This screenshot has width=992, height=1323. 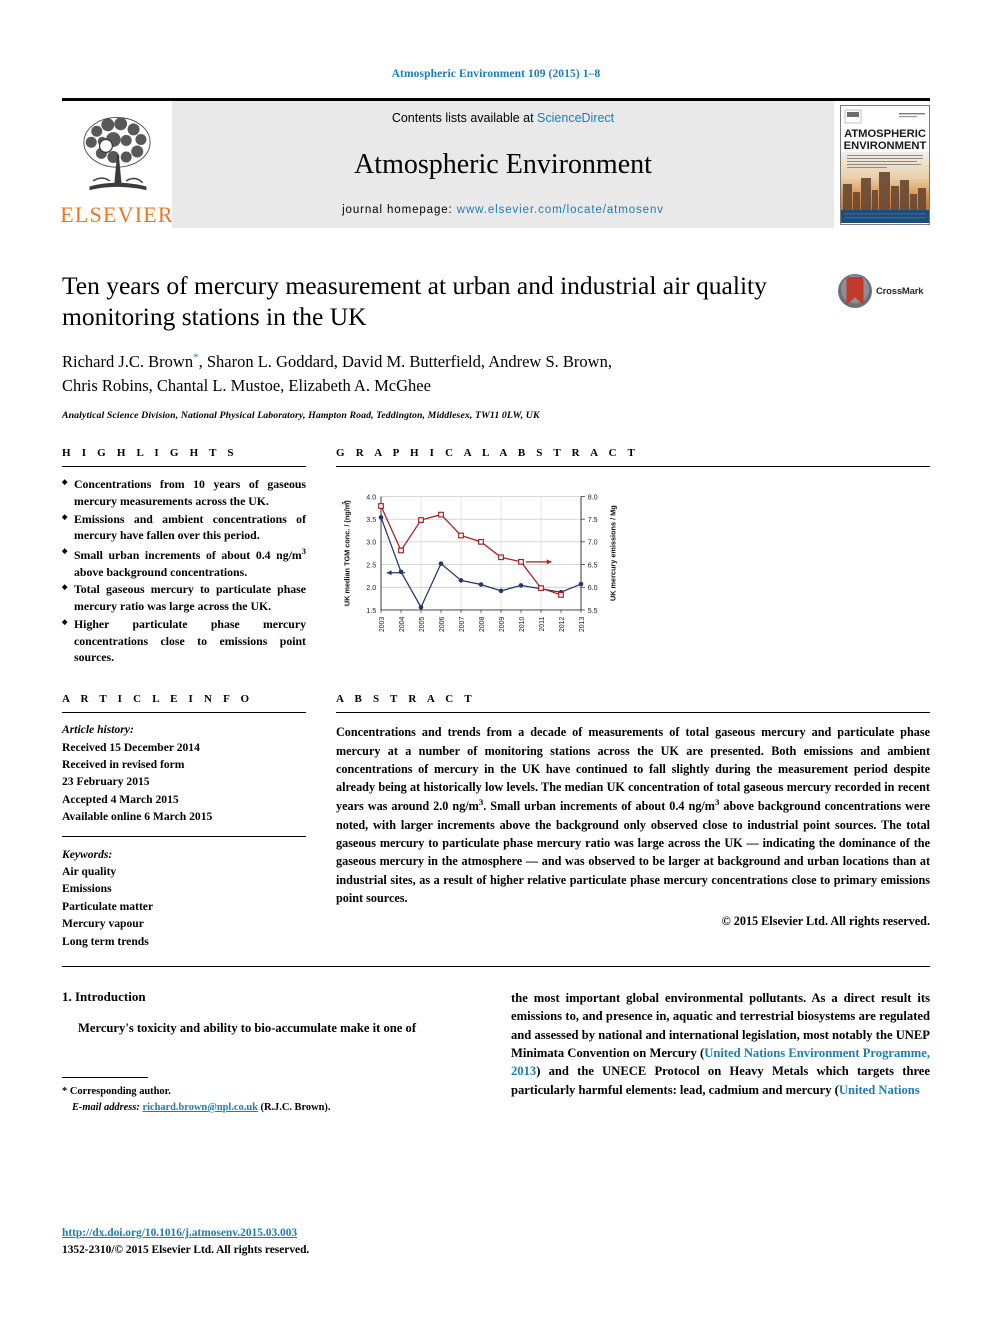 I want to click on section-heading: 1. Introduction, so click(x=104, y=996).